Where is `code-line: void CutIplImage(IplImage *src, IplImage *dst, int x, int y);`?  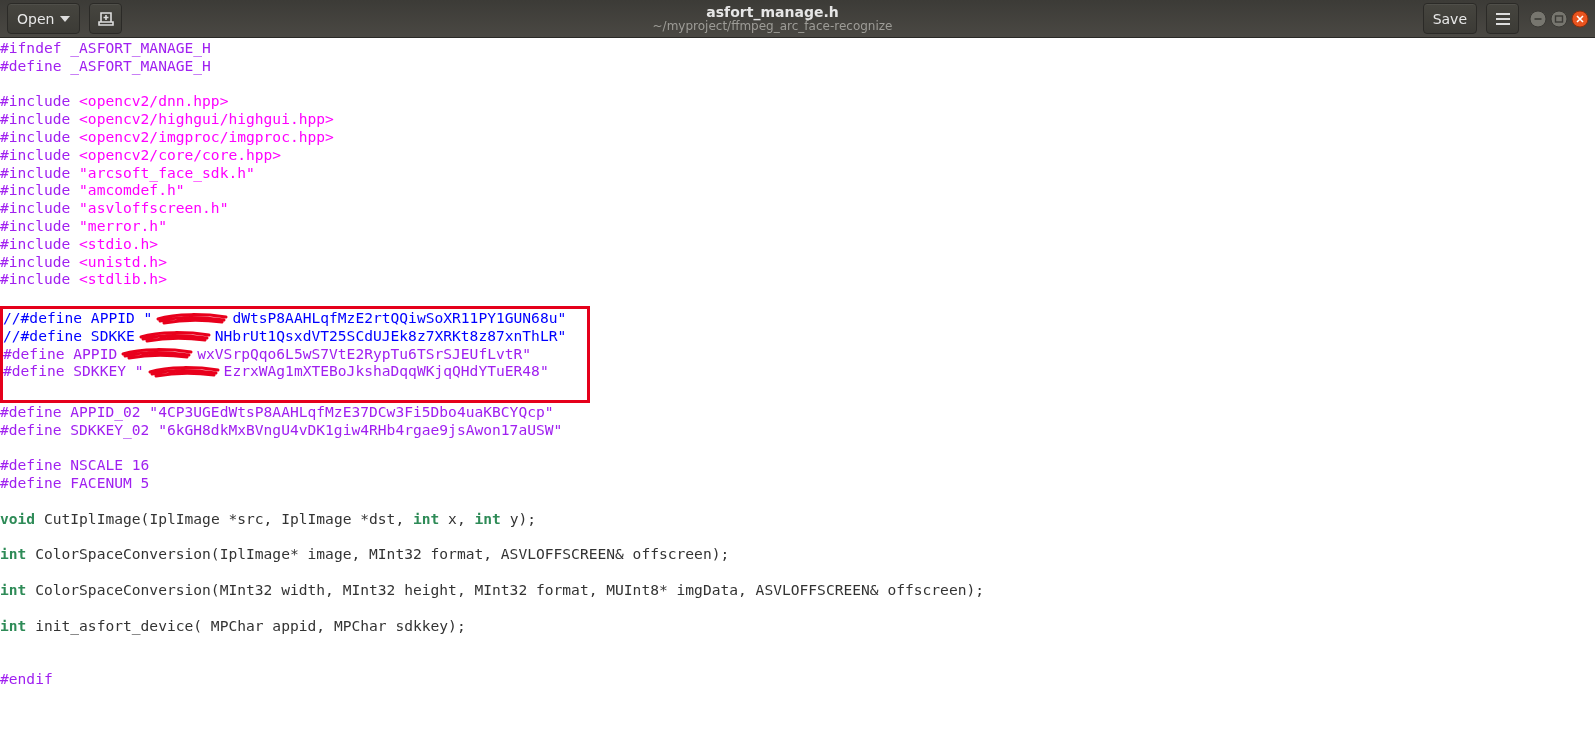 code-line: void CutIplImage(IplImage *src, IplImage *dst, int x, int y); is located at coordinates (268, 518).